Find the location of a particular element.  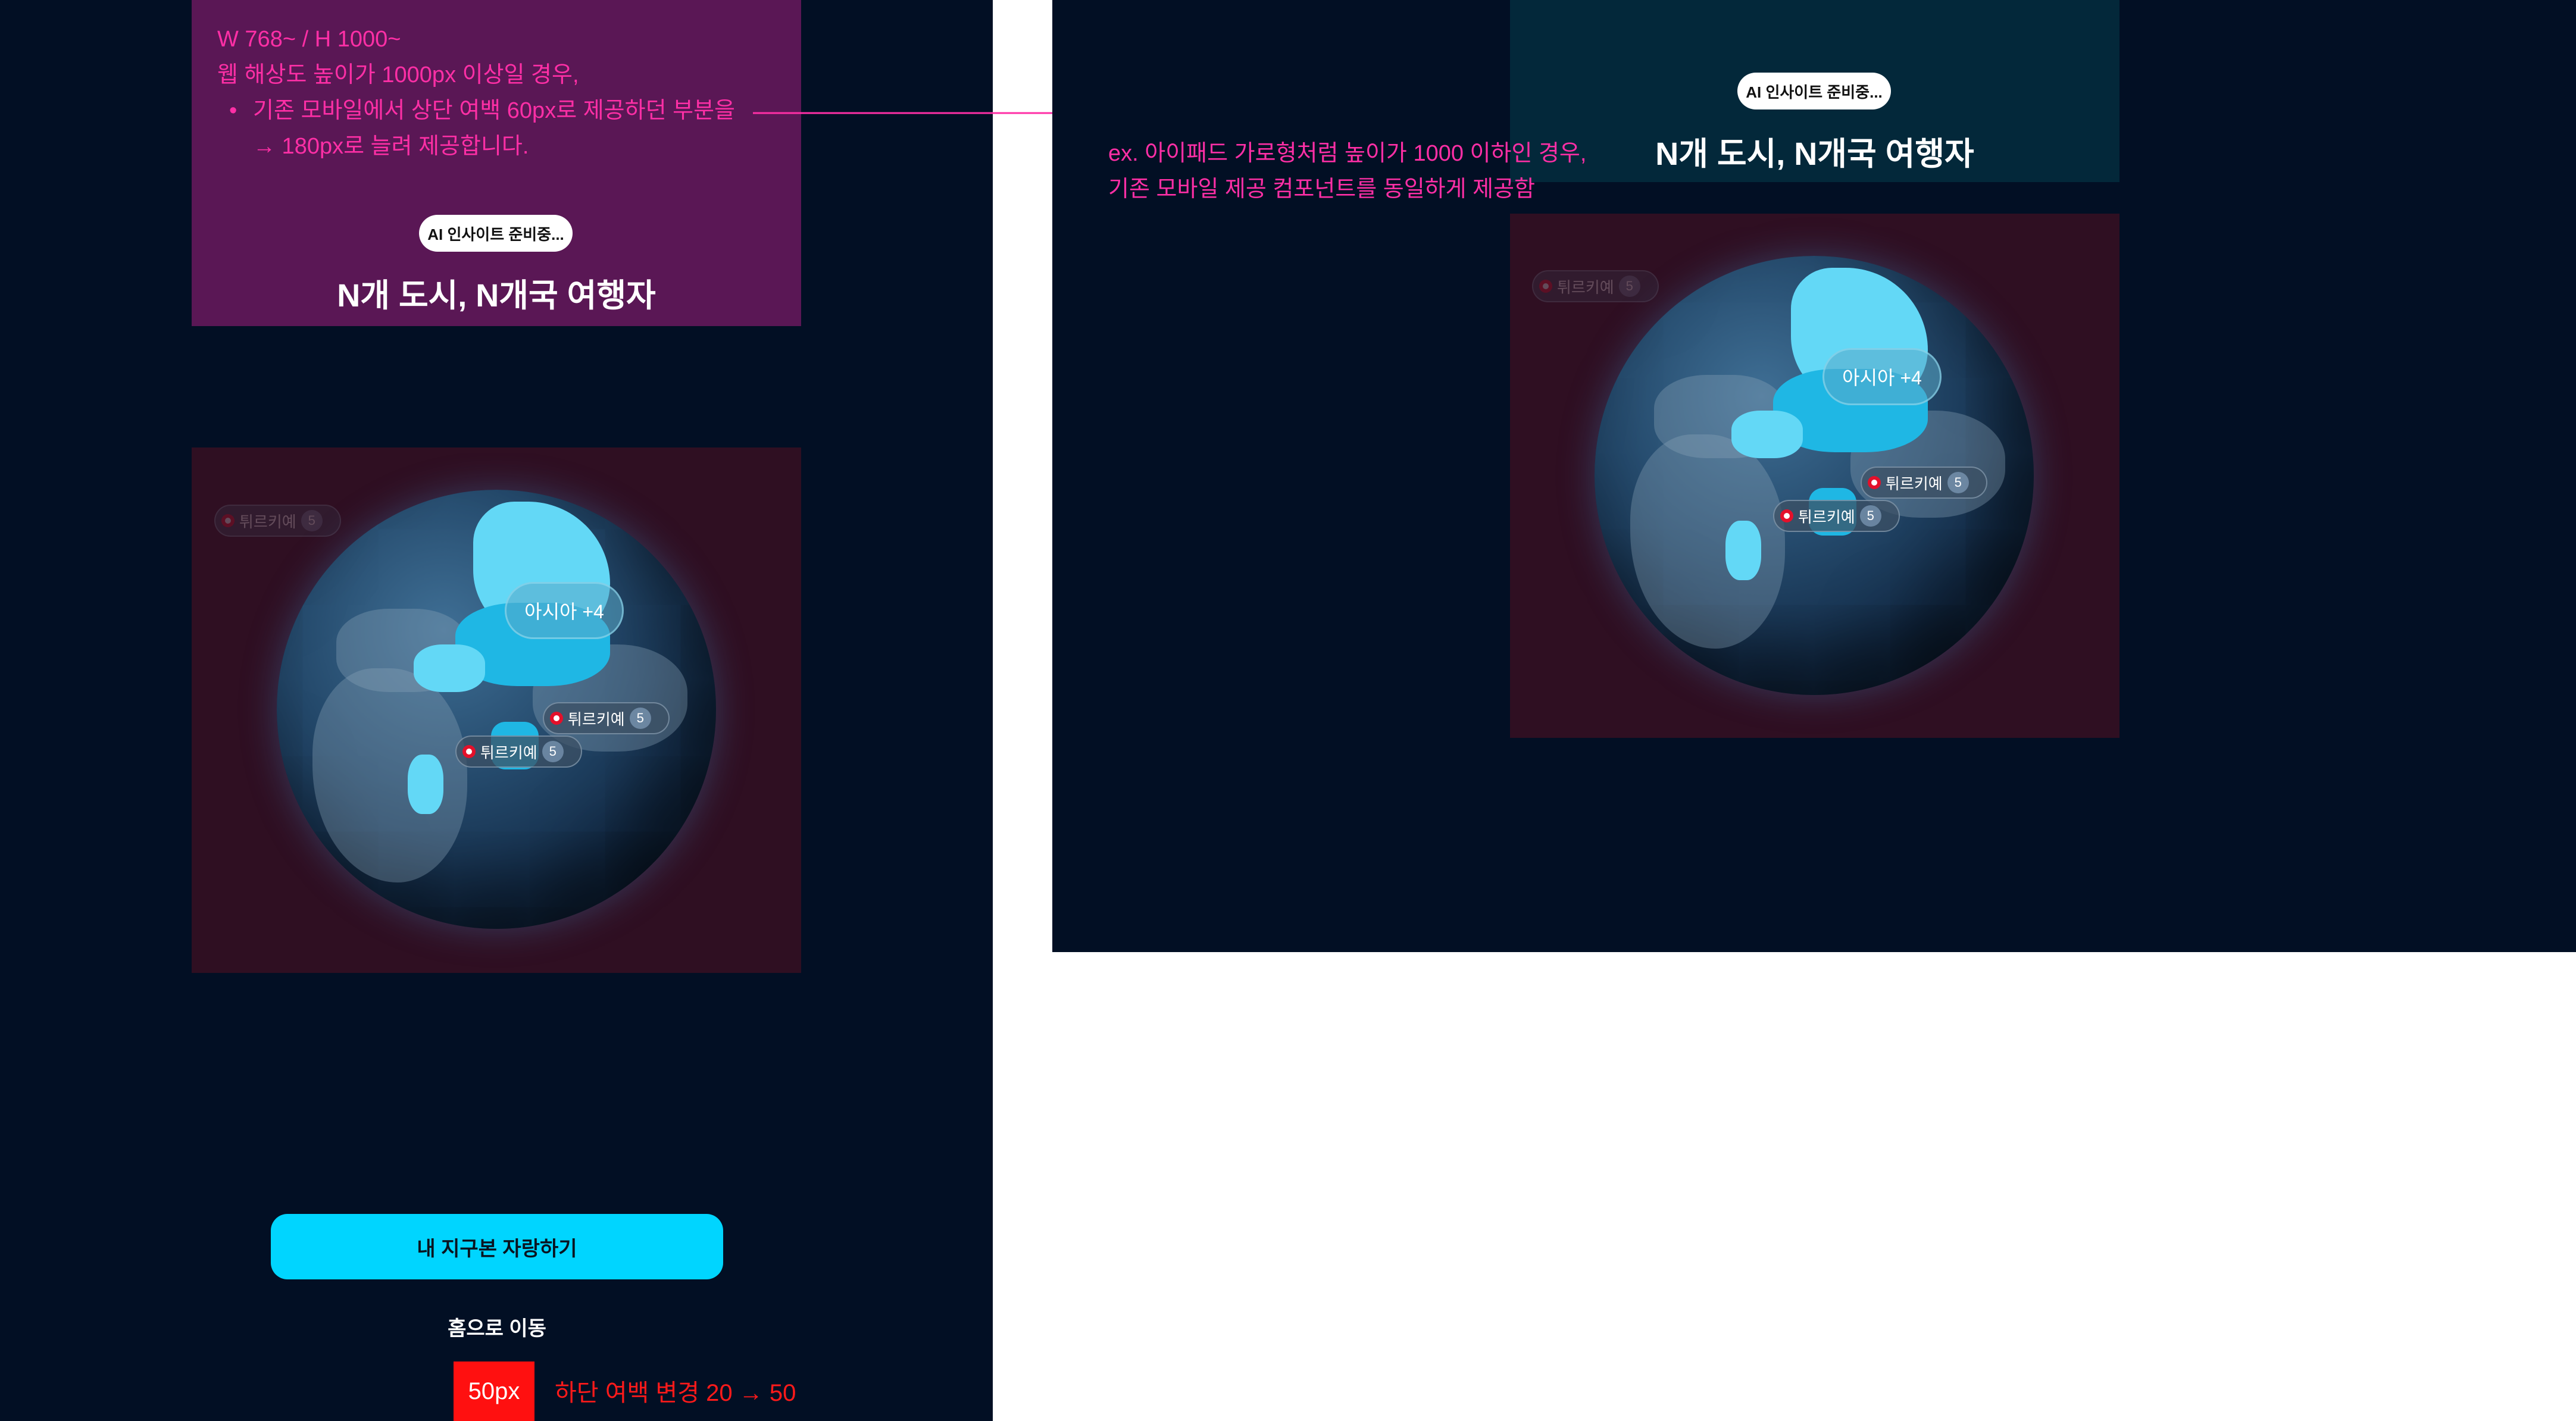

asia-label: 아시아 +4 is located at coordinates (564, 611).